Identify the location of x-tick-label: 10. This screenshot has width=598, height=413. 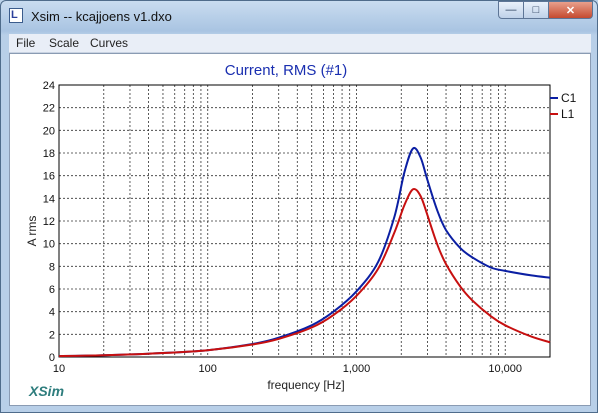
(59, 369).